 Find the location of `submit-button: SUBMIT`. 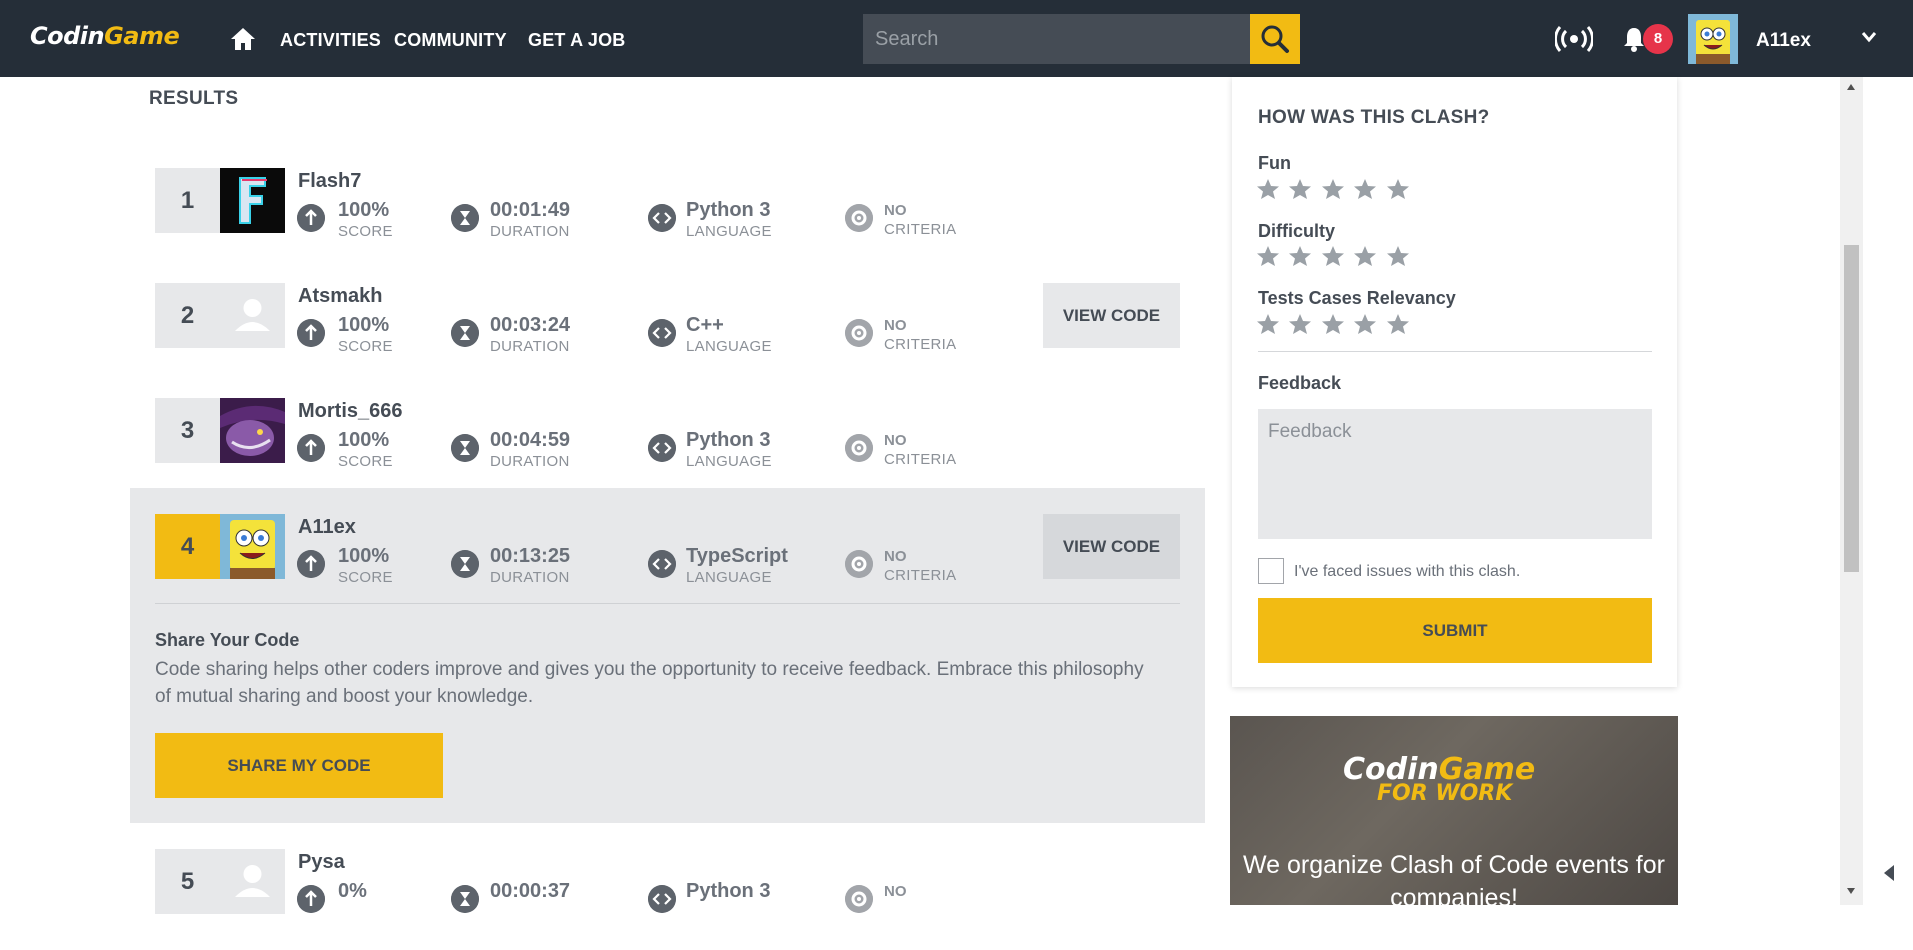

submit-button: SUBMIT is located at coordinates (1455, 630).